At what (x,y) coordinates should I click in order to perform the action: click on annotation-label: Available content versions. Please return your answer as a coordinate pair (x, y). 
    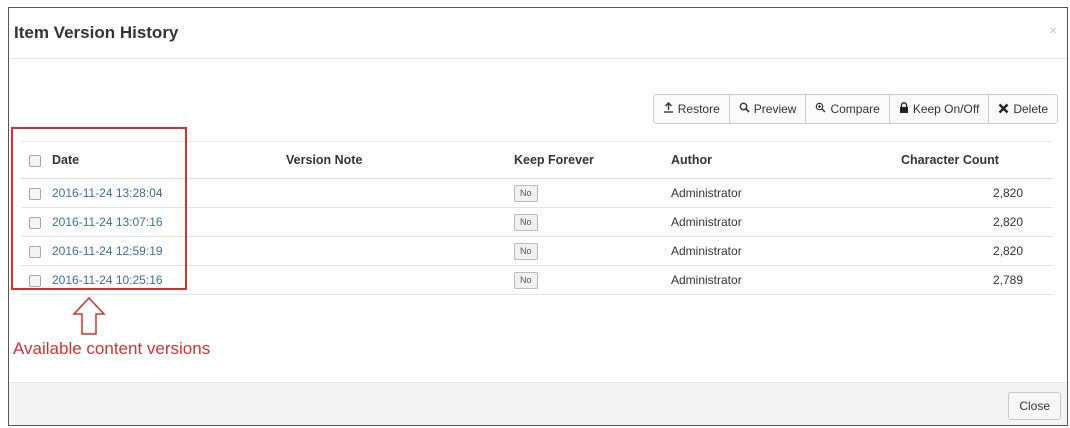
    Looking at the image, I should click on (112, 348).